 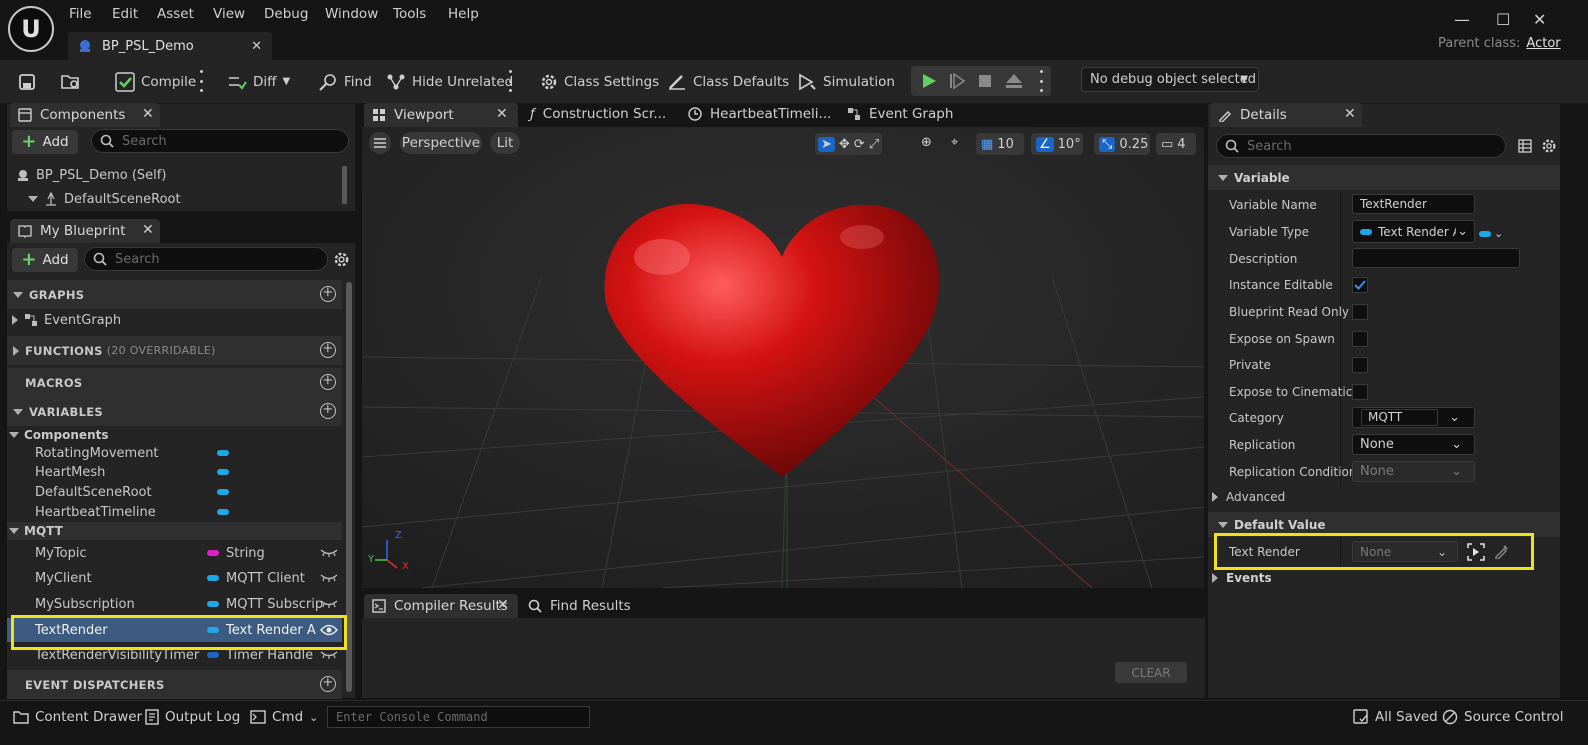 I want to click on scale-tool-icon: ⤢, so click(x=874, y=144).